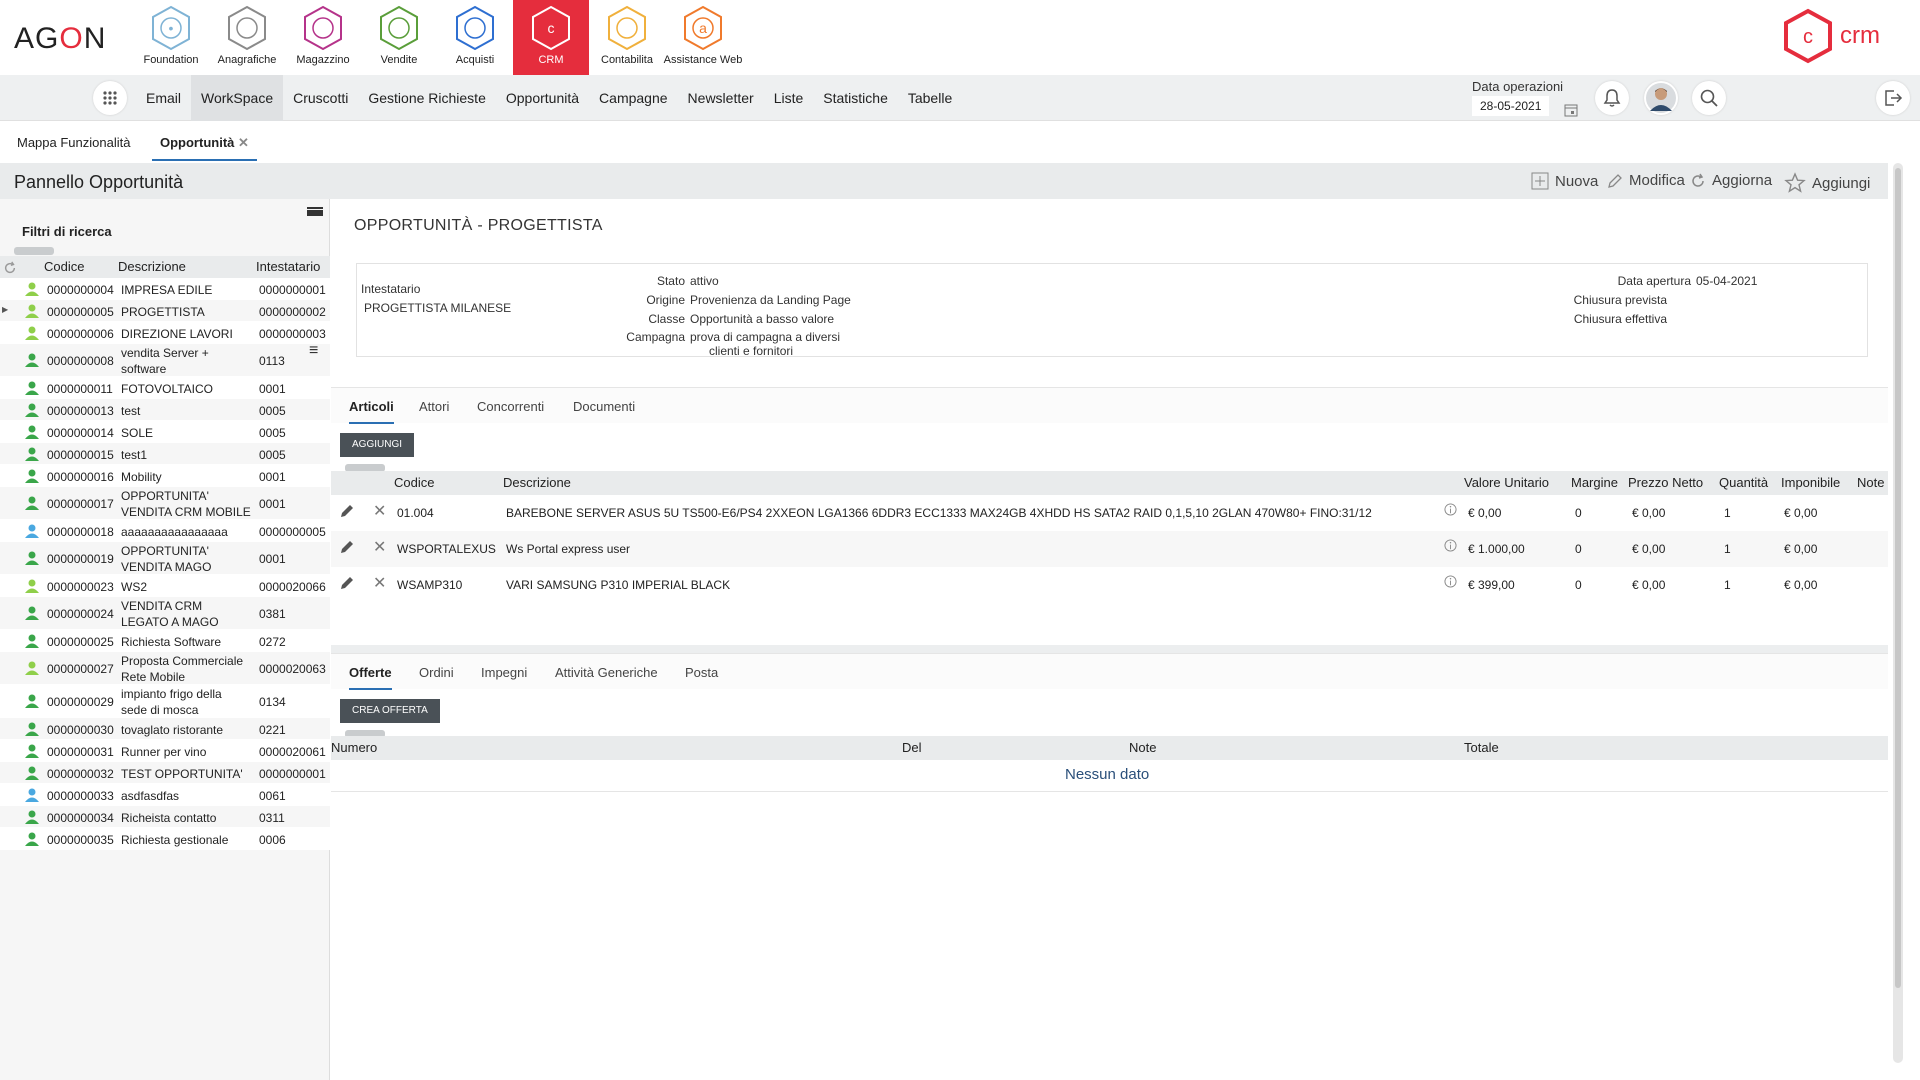 This screenshot has width=1920, height=1080. Describe the element at coordinates (399, 37) in the screenshot. I see `module-vendite: Vendite` at that location.